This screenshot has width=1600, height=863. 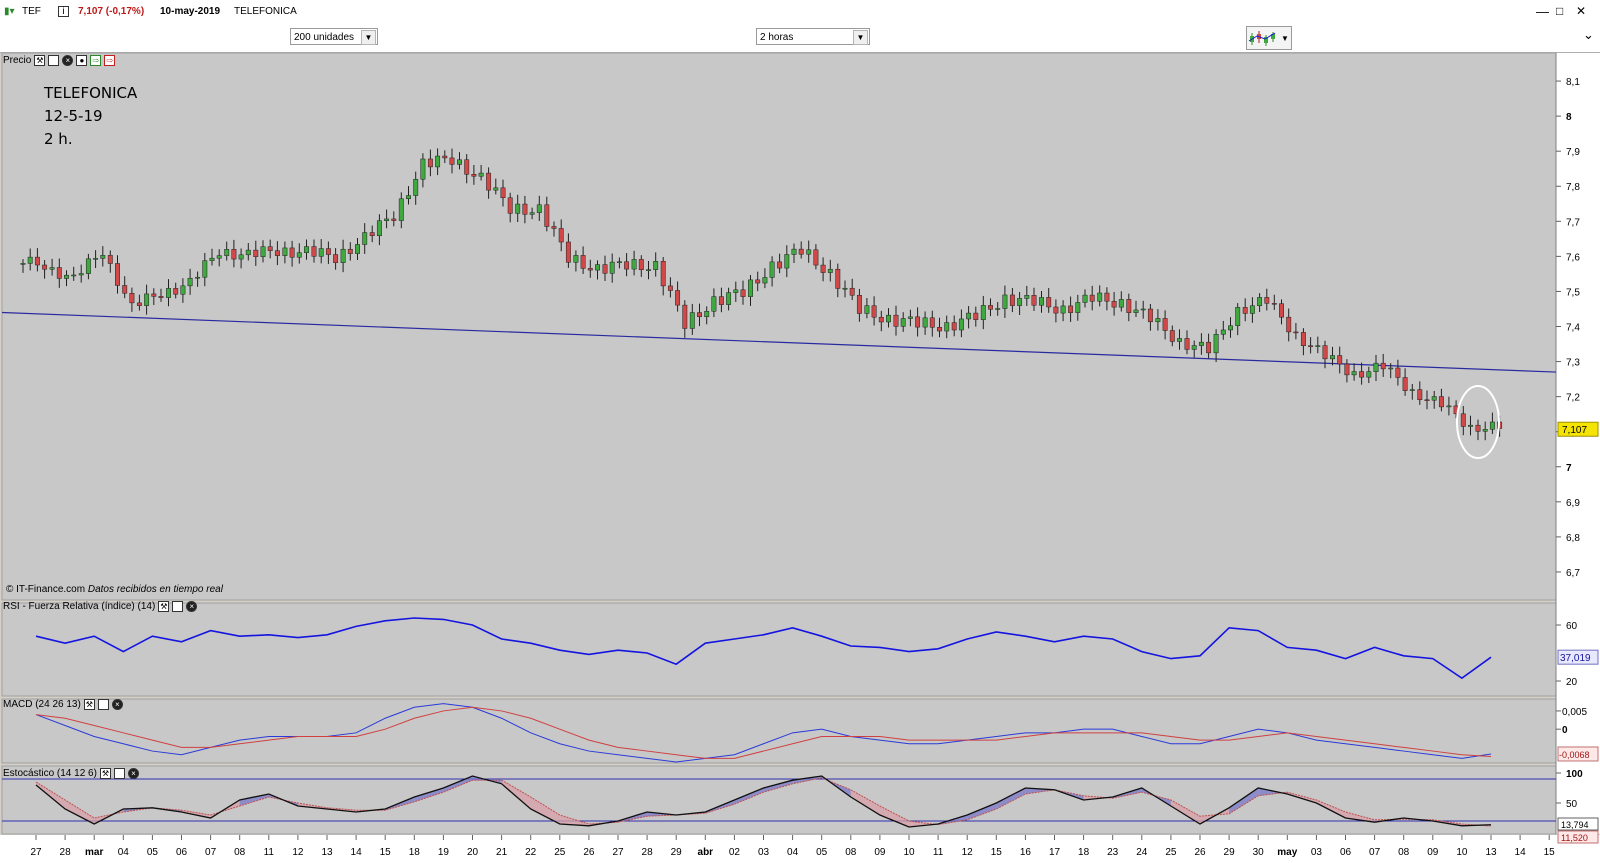 I want to click on price-tick-label: 7,5, so click(x=1573, y=292).